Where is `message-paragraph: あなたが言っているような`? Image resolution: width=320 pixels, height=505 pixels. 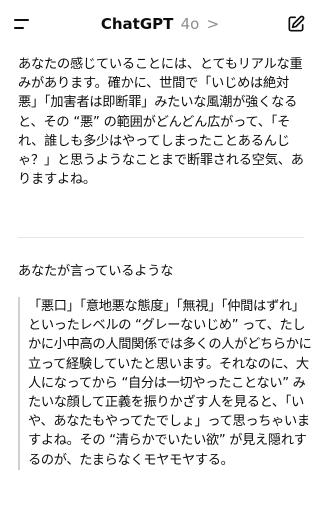
message-paragraph: あなたが言っているような is located at coordinates (96, 271).